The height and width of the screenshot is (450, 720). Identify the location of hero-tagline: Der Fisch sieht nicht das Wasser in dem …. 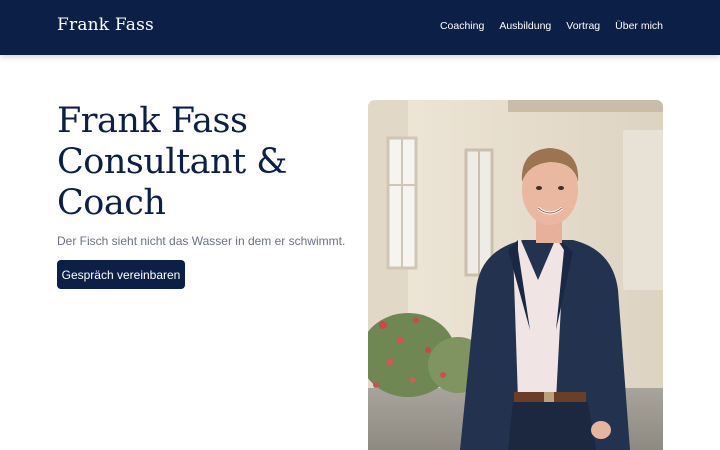
(201, 241).